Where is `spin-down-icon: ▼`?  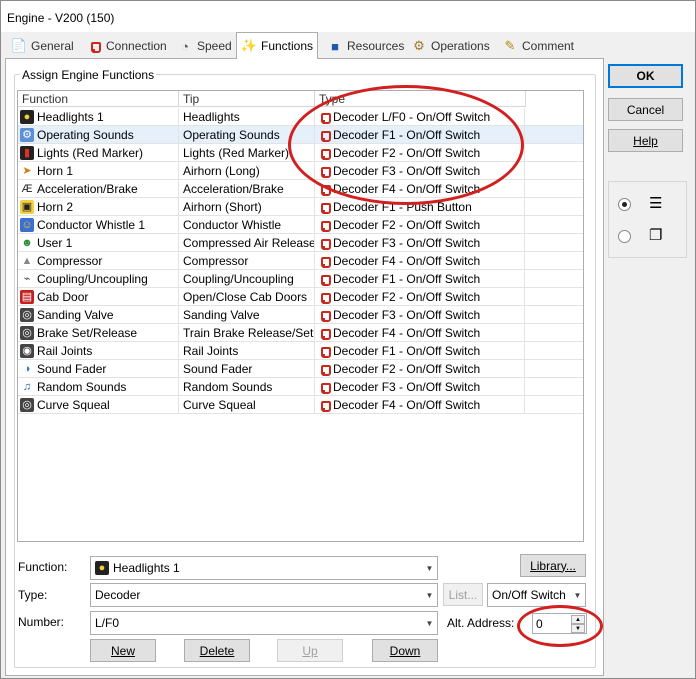
spin-down-icon: ▼ is located at coordinates (578, 628).